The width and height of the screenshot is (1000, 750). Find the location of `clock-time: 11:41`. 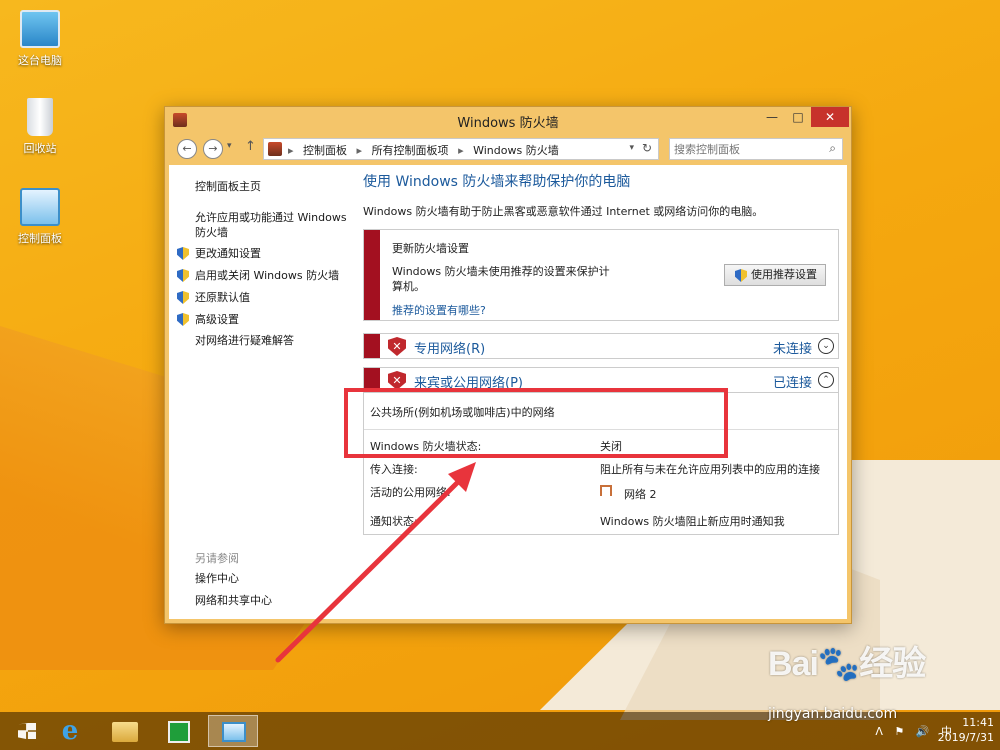

clock-time: 11:41 is located at coordinates (978, 722).